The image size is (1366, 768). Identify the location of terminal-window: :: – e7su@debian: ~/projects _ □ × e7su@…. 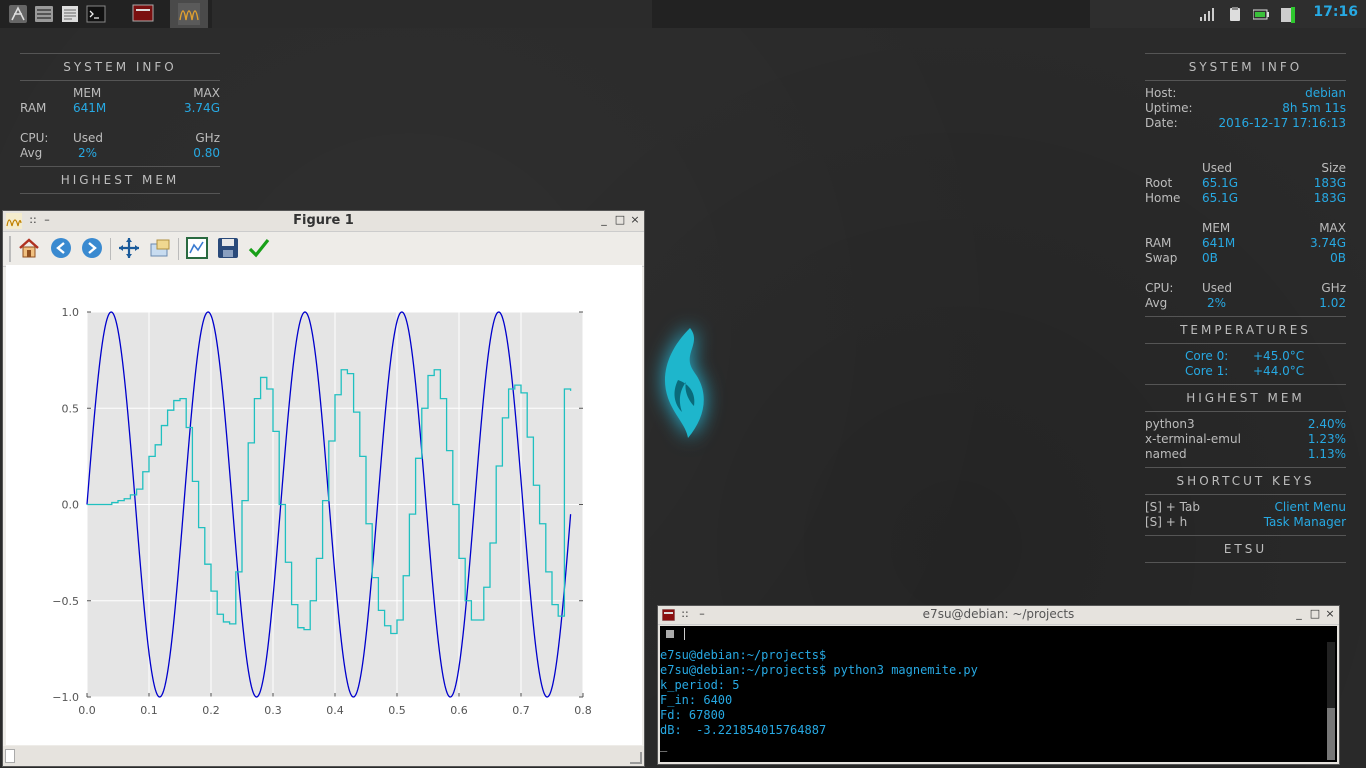
(998, 685).